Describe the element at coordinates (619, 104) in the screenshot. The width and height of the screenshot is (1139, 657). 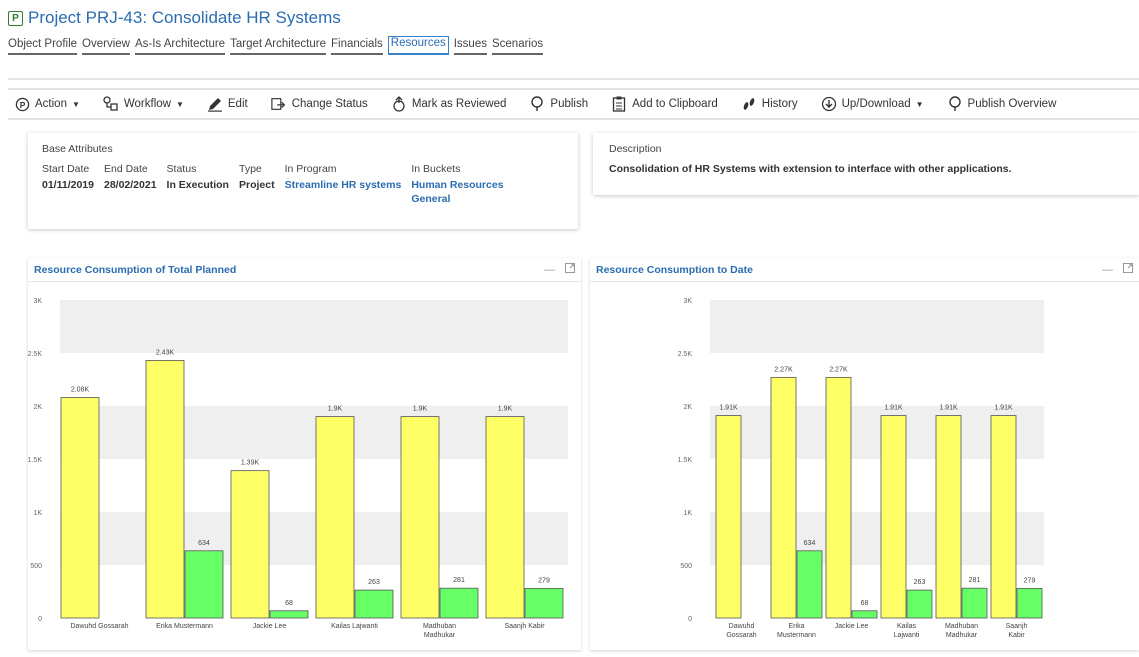
I see `clipboard-icon` at that location.